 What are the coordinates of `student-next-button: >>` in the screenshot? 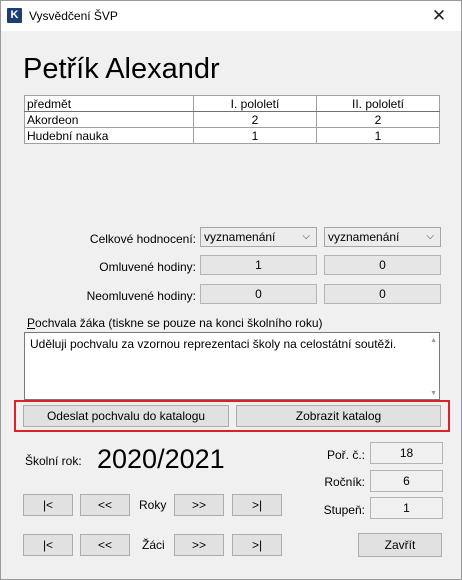 It's located at (199, 545).